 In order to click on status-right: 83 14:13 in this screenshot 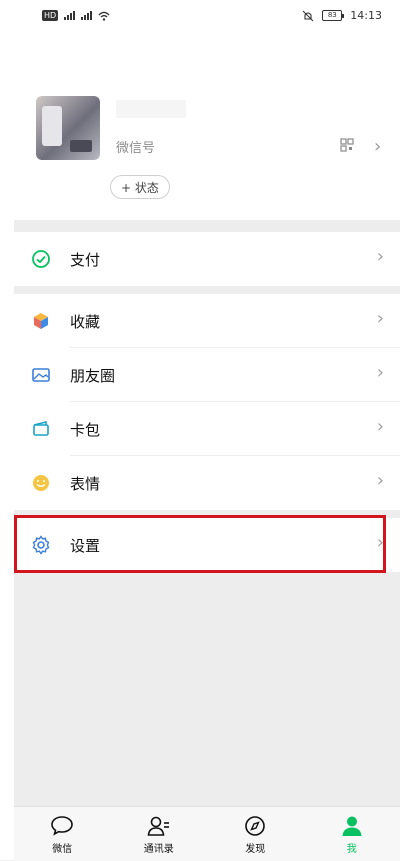, I will do `click(342, 15)`.